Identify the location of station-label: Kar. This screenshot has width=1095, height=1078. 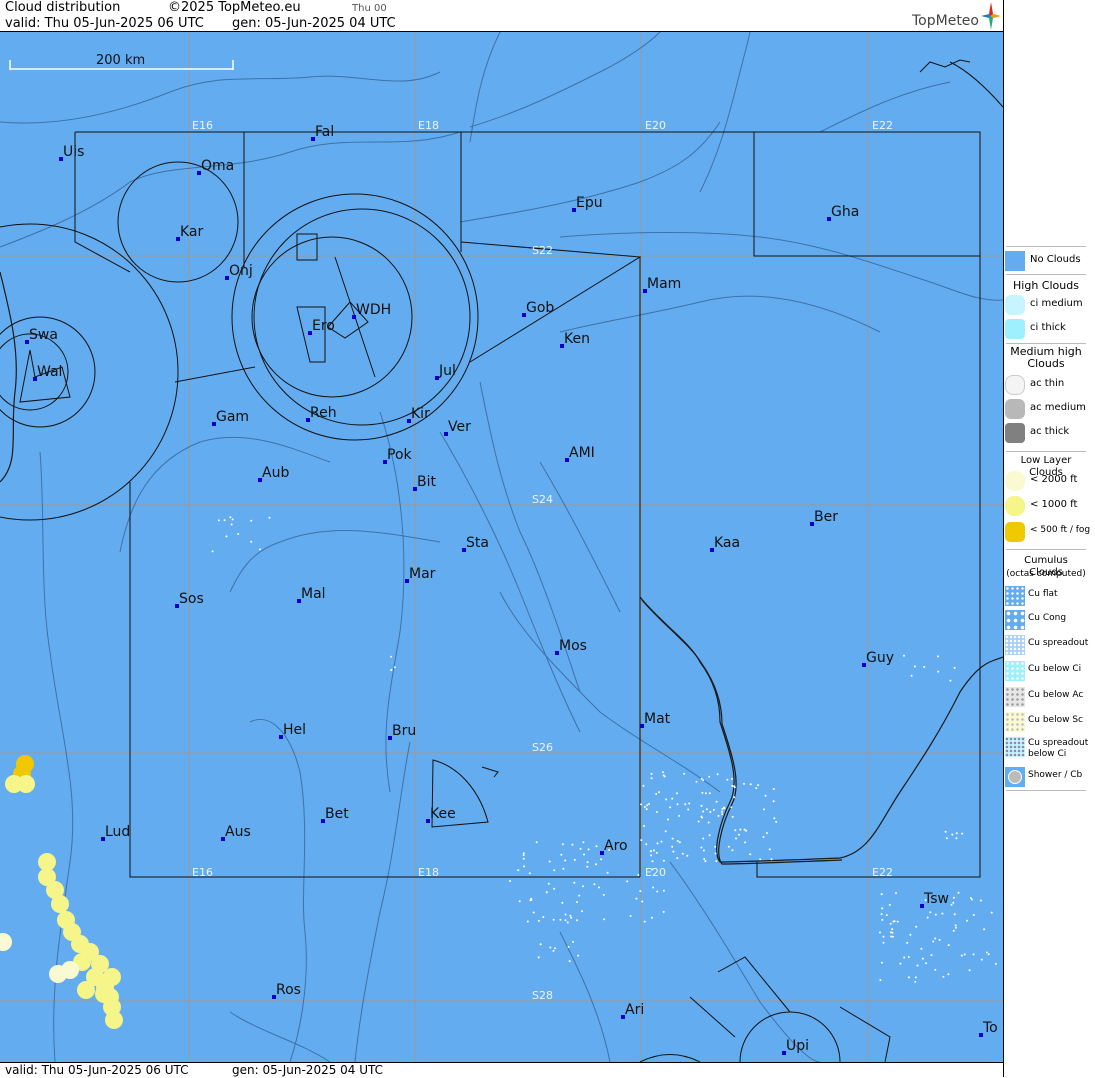
(192, 232).